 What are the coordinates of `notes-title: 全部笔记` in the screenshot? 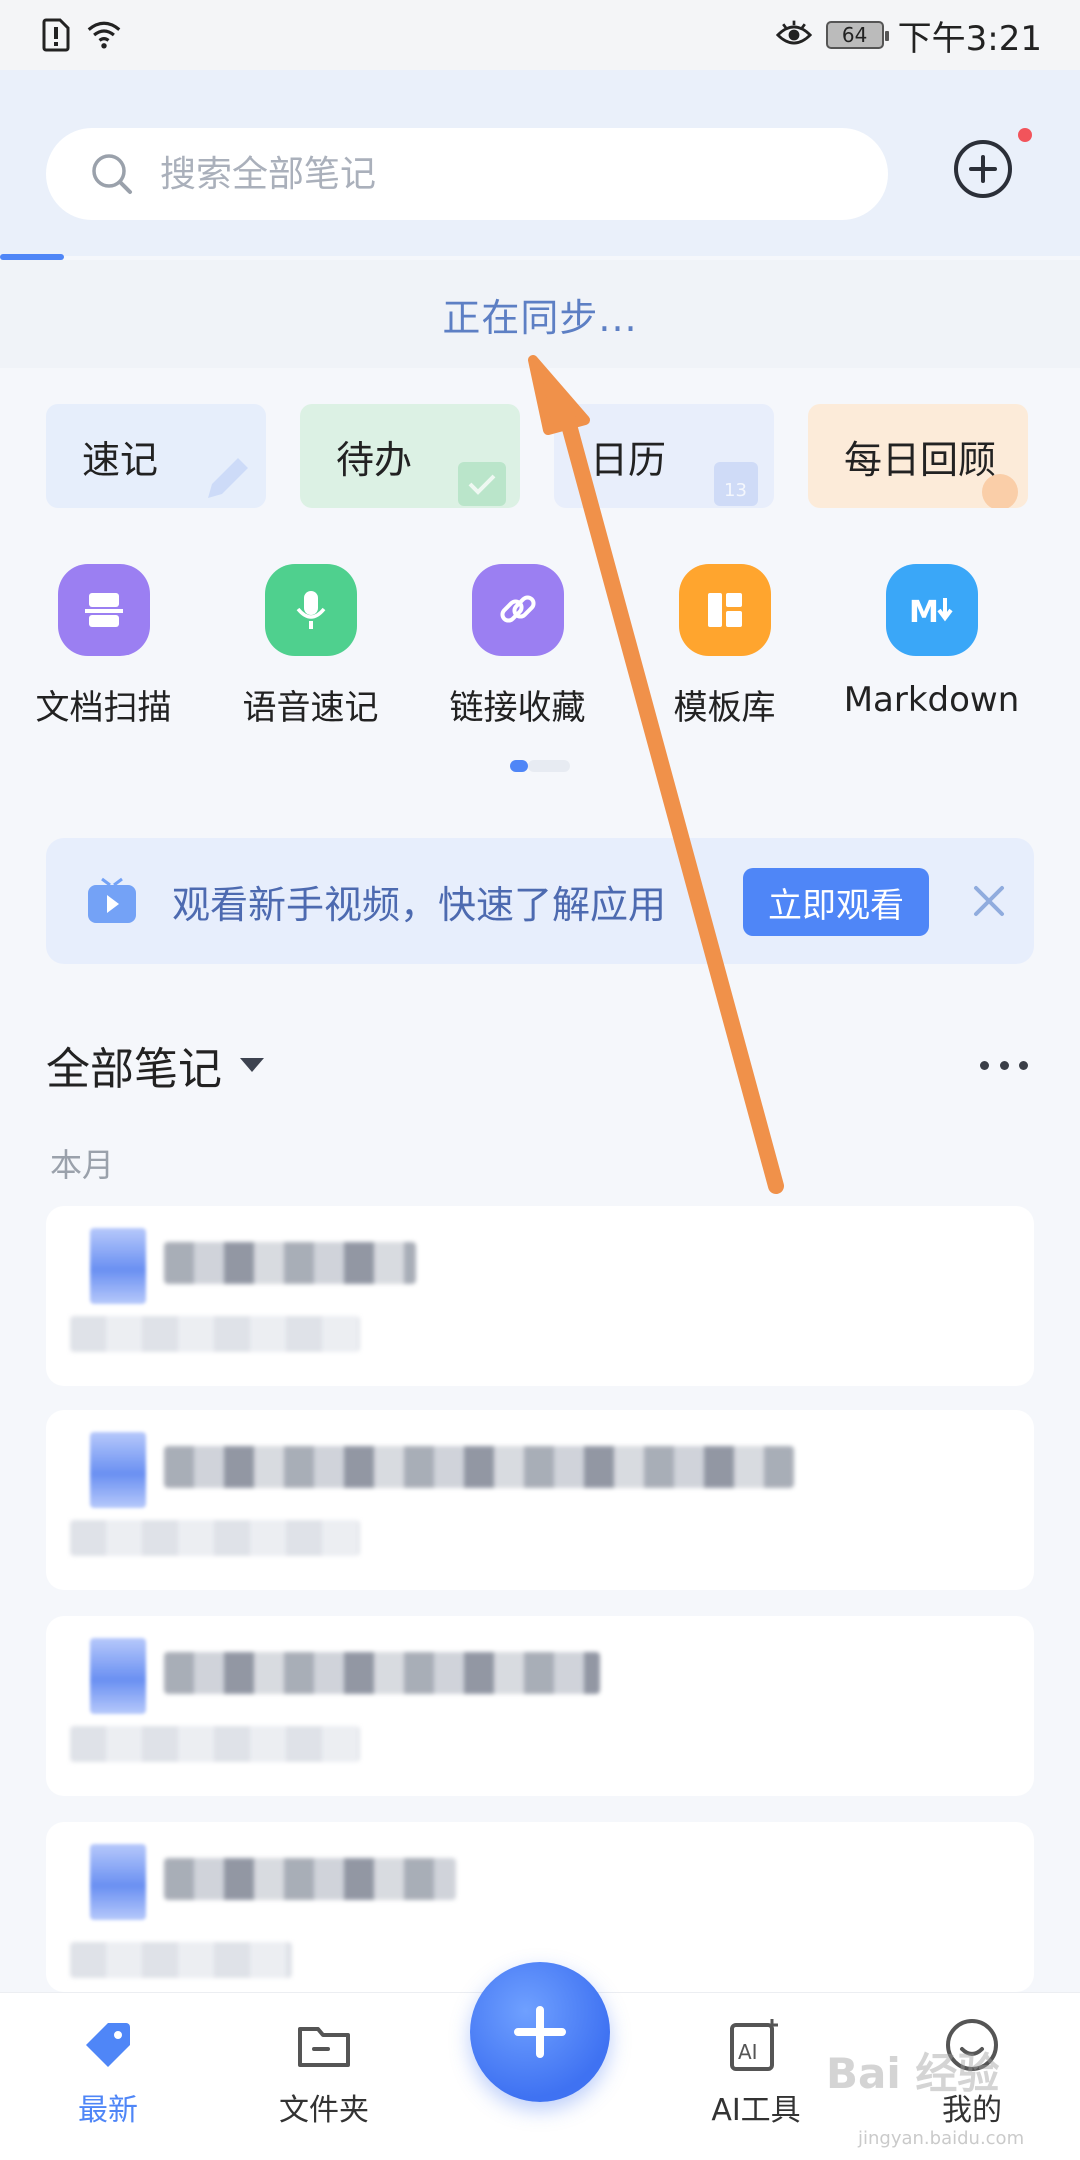 It's located at (134, 1065).